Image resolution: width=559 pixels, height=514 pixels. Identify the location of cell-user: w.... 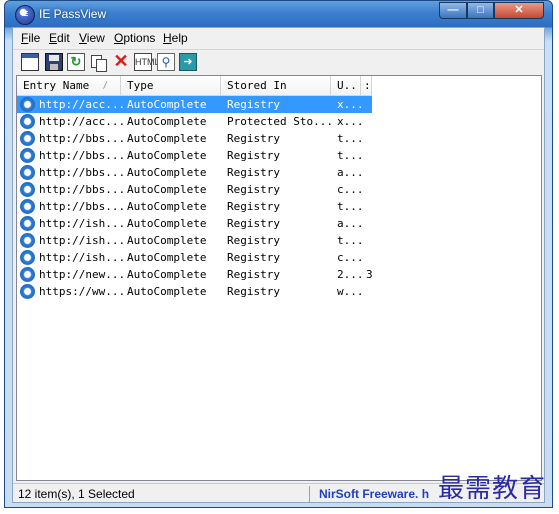
(350, 291).